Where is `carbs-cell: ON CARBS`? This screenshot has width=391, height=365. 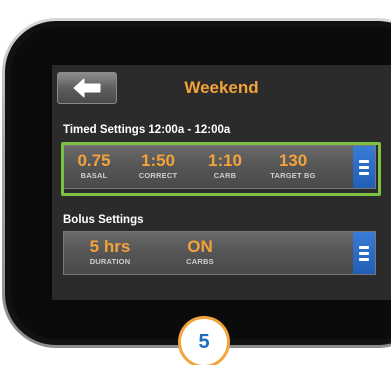
carbs-cell: ON CARBS is located at coordinates (200, 253).